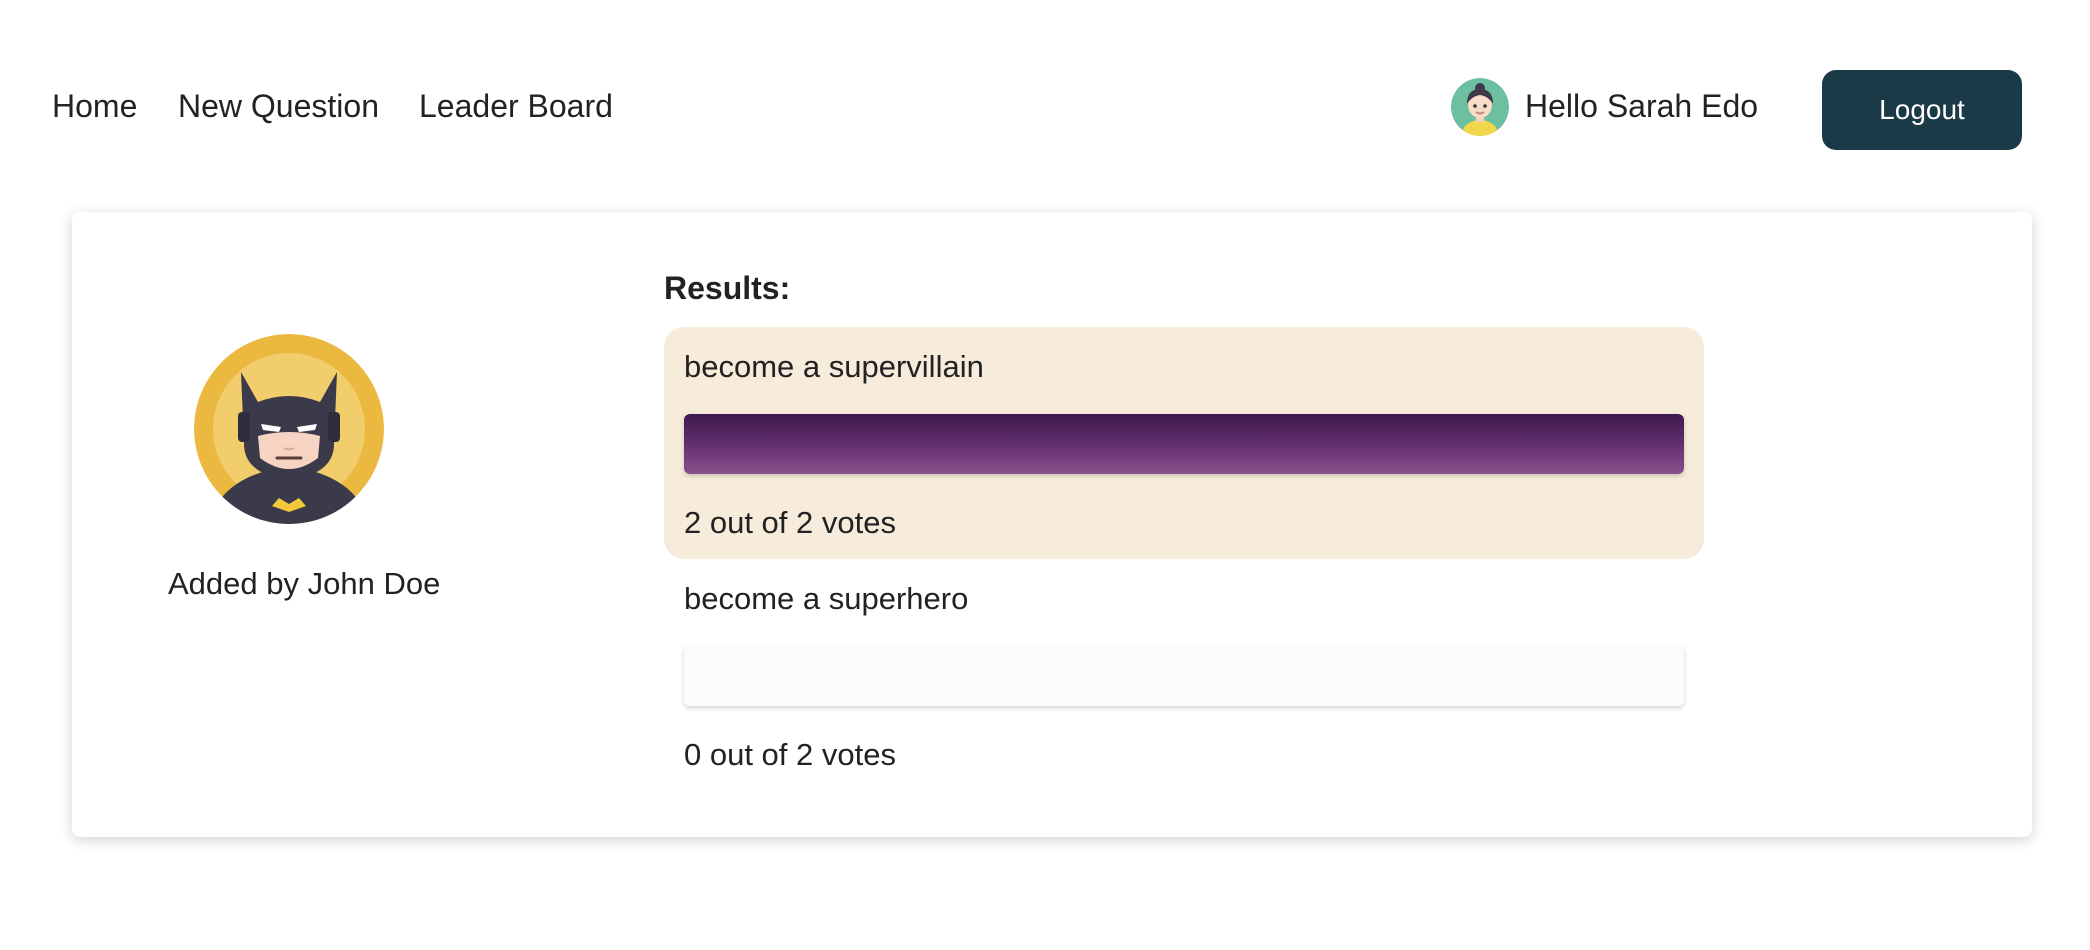 The height and width of the screenshot is (950, 2090). What do you see at coordinates (278, 106) in the screenshot?
I see `nav-new-question-link: New Question` at bounding box center [278, 106].